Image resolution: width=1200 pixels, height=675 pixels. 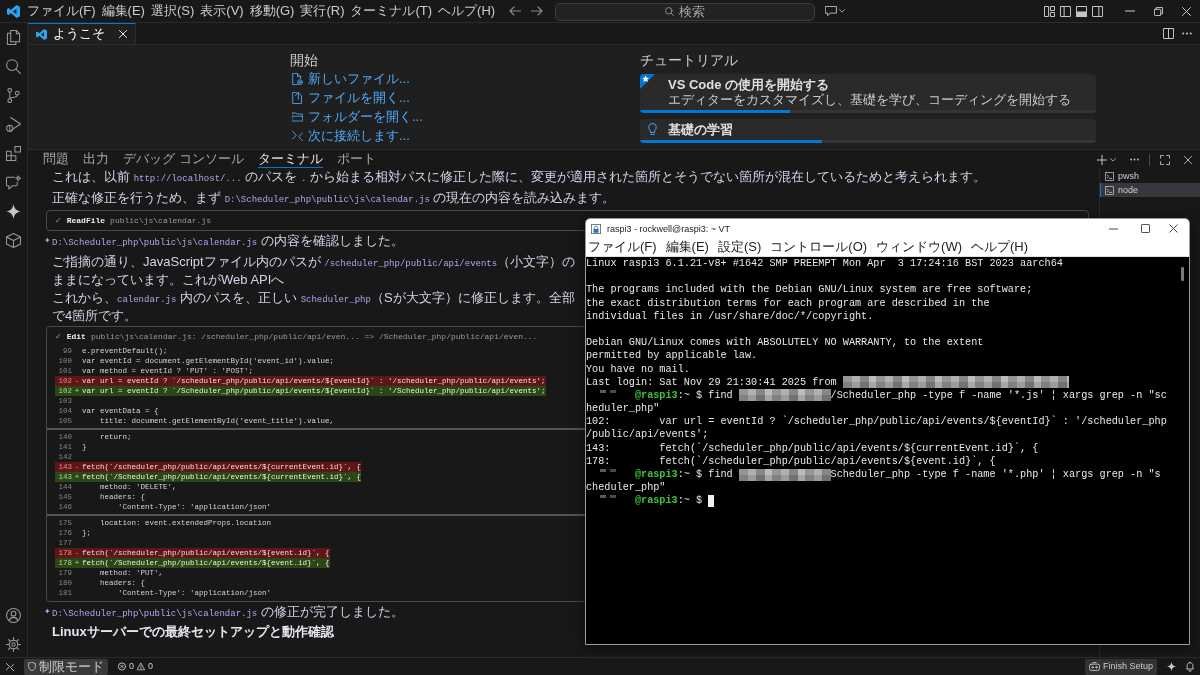 What do you see at coordinates (1190, 666) in the screenshot?
I see `bell-icon` at bounding box center [1190, 666].